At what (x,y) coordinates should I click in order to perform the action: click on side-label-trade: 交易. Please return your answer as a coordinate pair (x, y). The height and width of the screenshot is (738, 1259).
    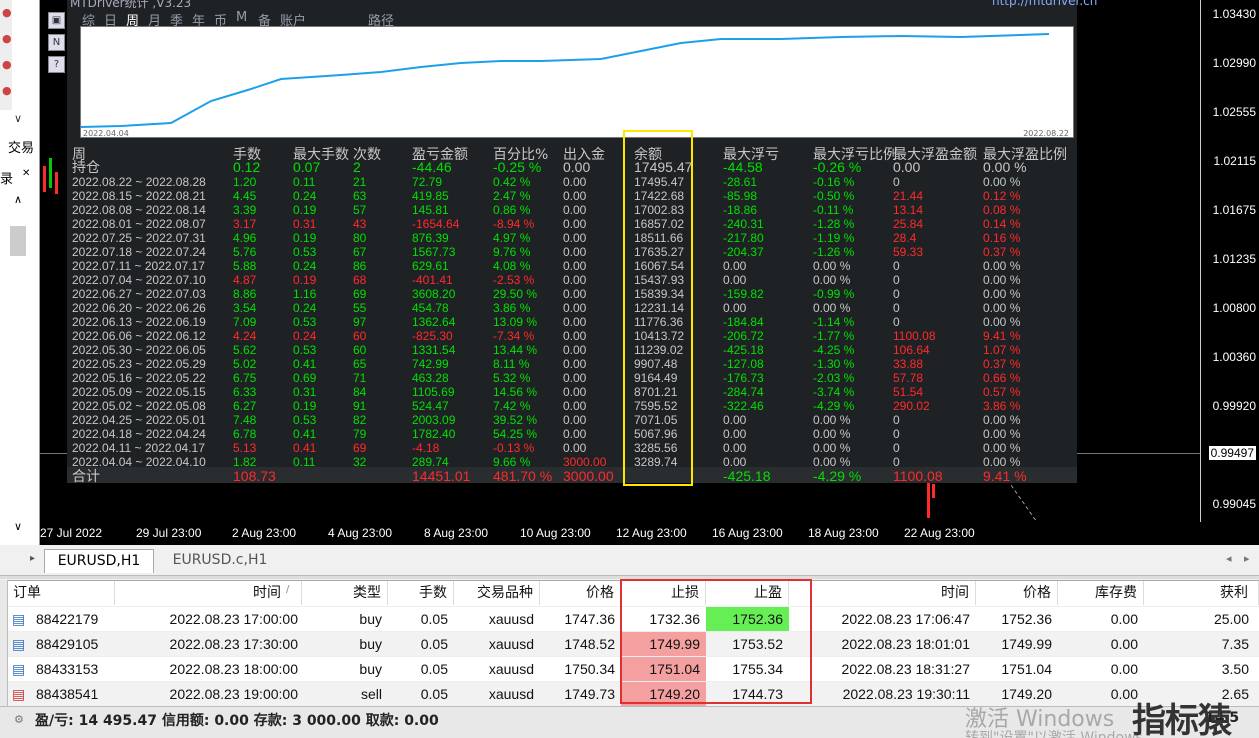
    Looking at the image, I should click on (21, 146).